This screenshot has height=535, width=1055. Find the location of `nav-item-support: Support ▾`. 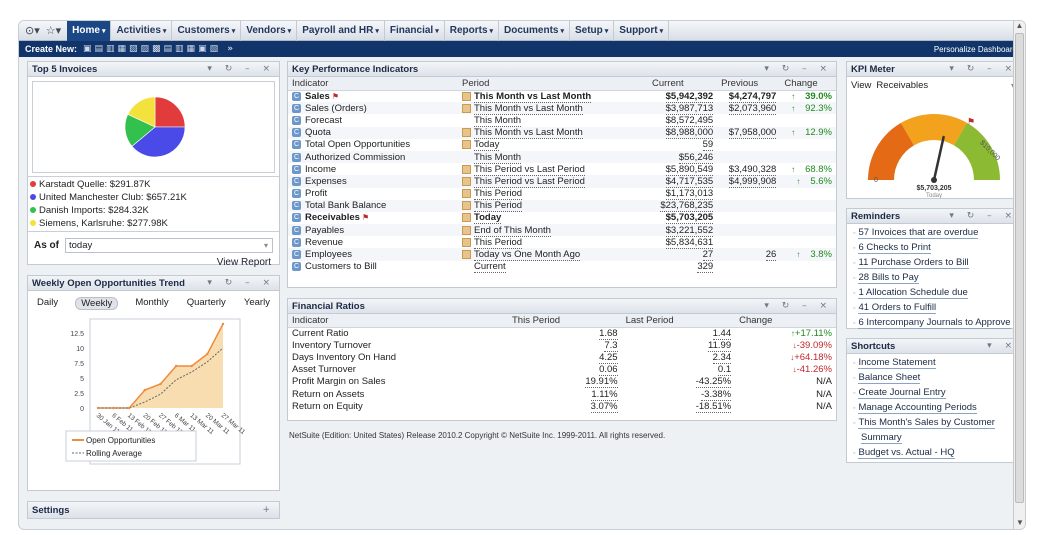

nav-item-support: Support ▾ is located at coordinates (642, 31).